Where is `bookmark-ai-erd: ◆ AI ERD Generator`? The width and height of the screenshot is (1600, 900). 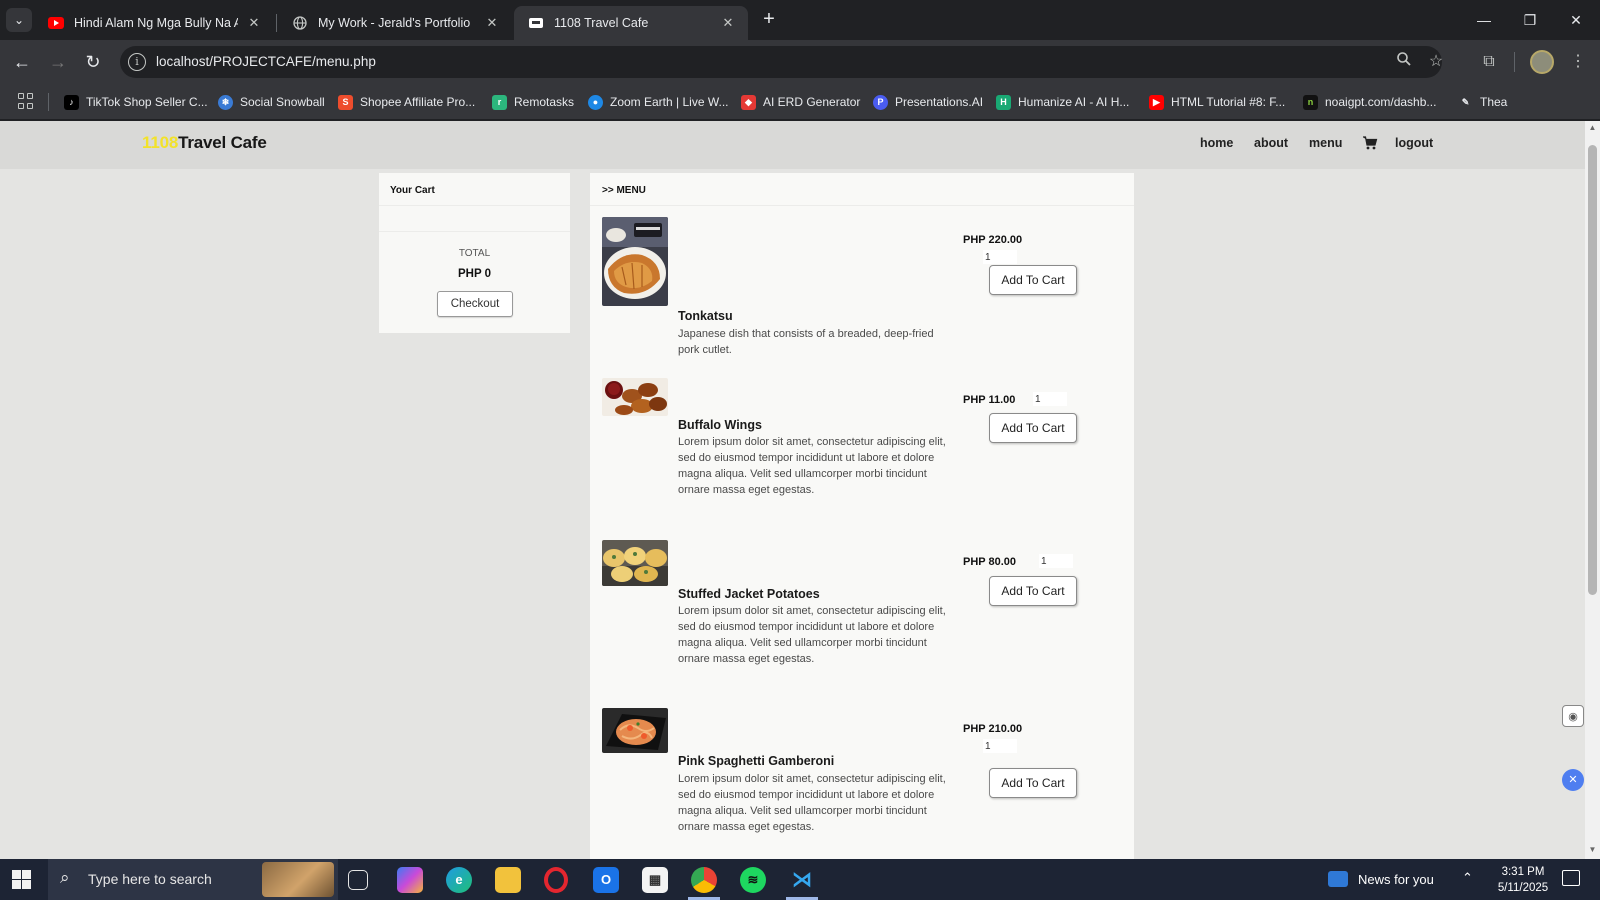 bookmark-ai-erd: ◆ AI ERD Generator is located at coordinates (800, 102).